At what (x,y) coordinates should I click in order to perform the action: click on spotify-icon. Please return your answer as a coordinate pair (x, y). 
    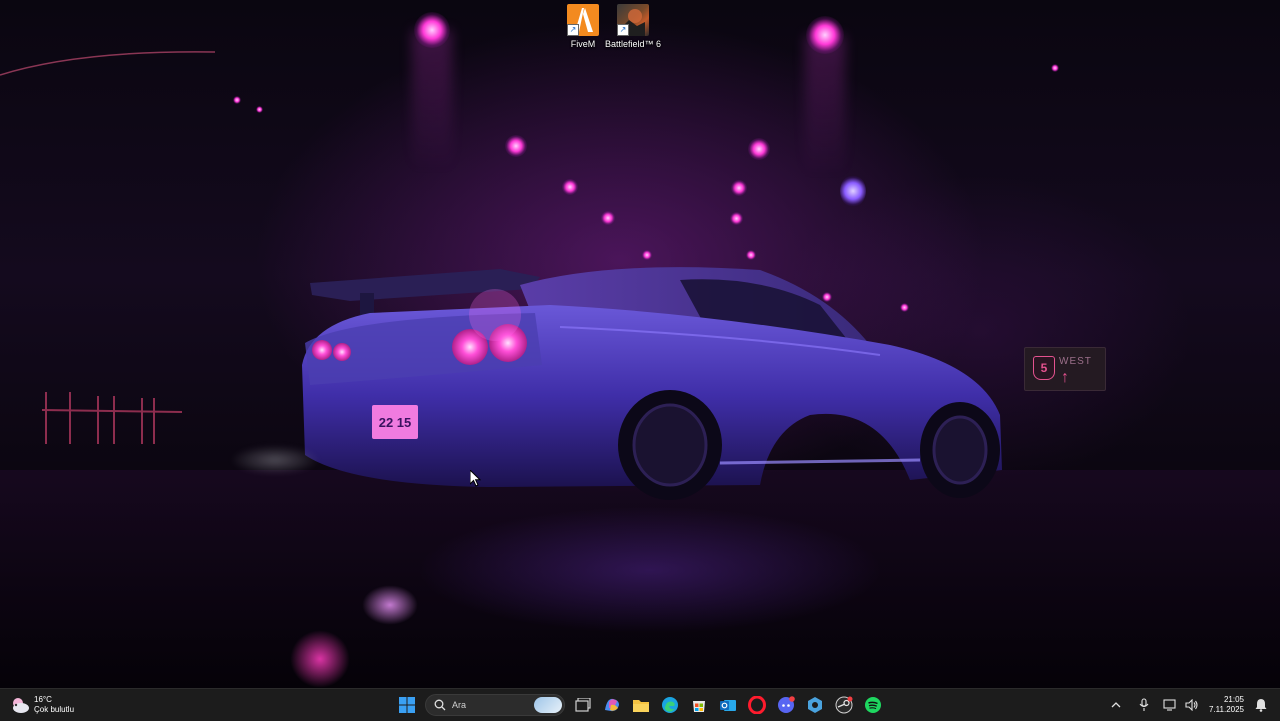
    Looking at the image, I should click on (872, 705).